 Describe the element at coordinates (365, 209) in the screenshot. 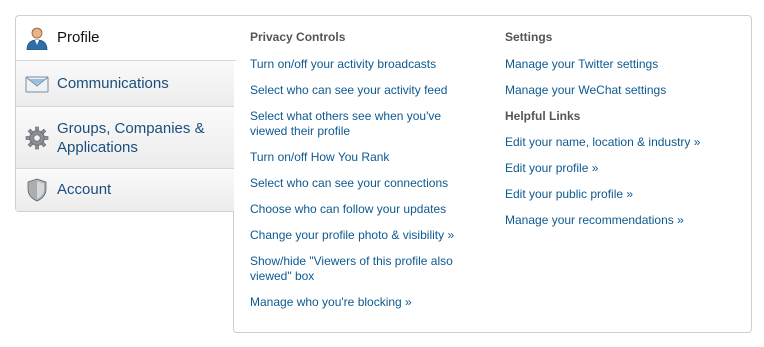

I see `link-follow-updates: Choose who can follow your updates` at that location.